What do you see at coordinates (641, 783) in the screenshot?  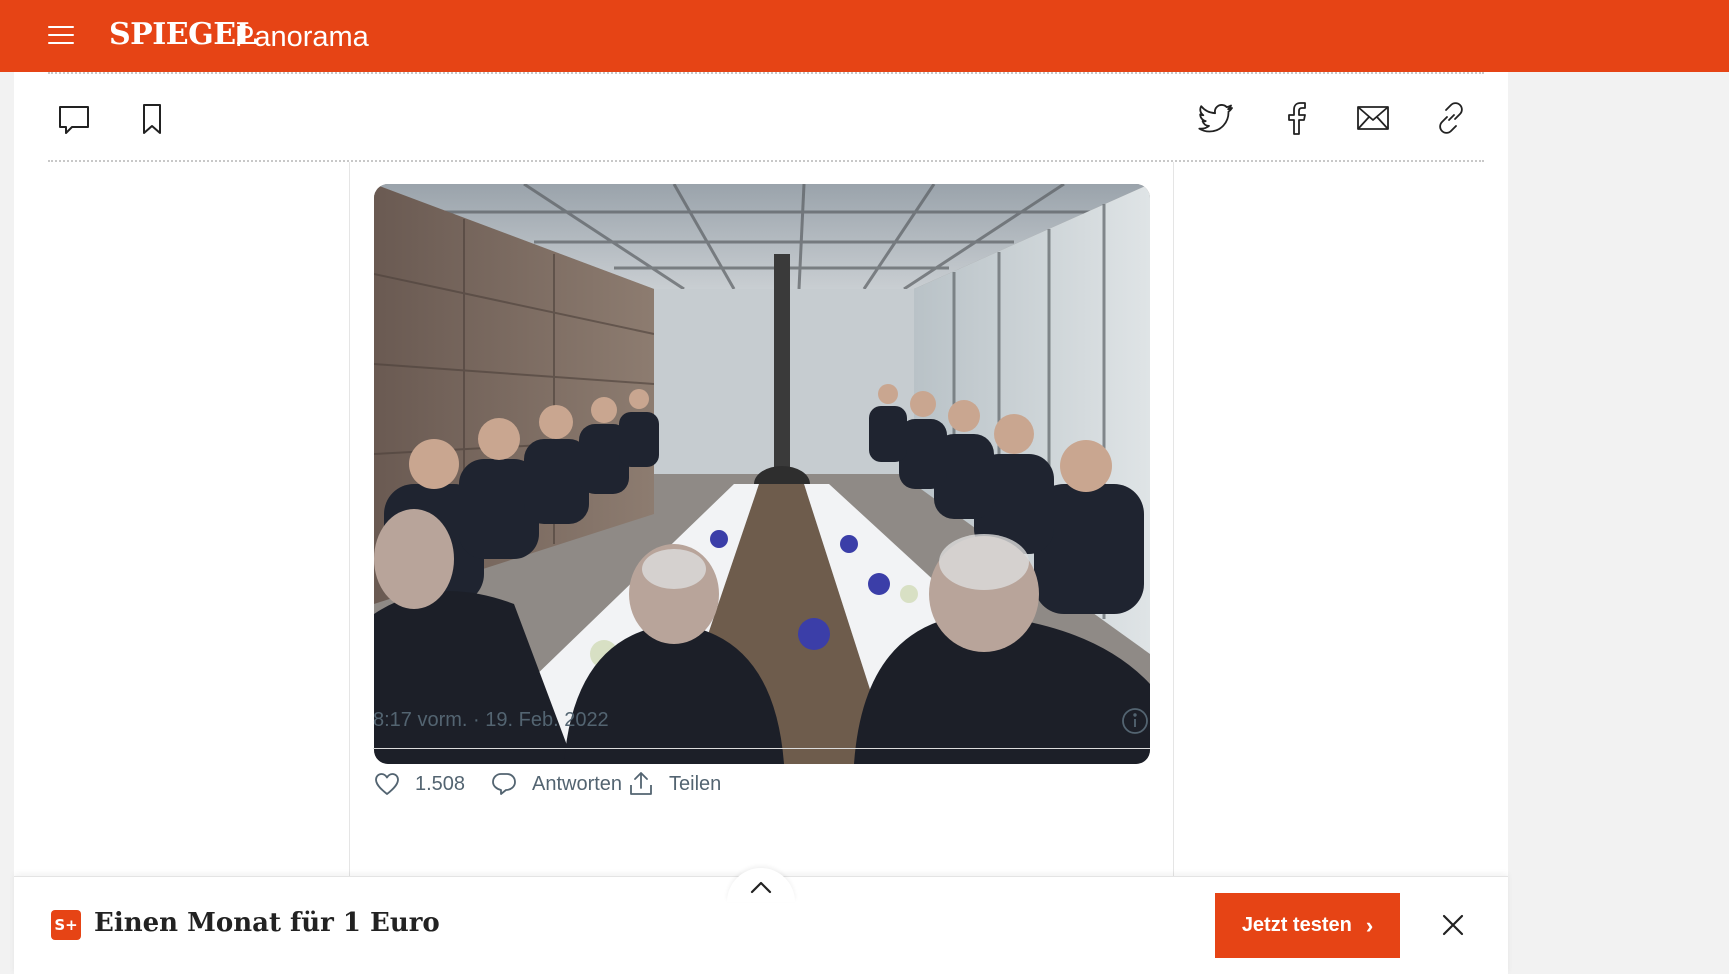 I see `share-upload-icon` at bounding box center [641, 783].